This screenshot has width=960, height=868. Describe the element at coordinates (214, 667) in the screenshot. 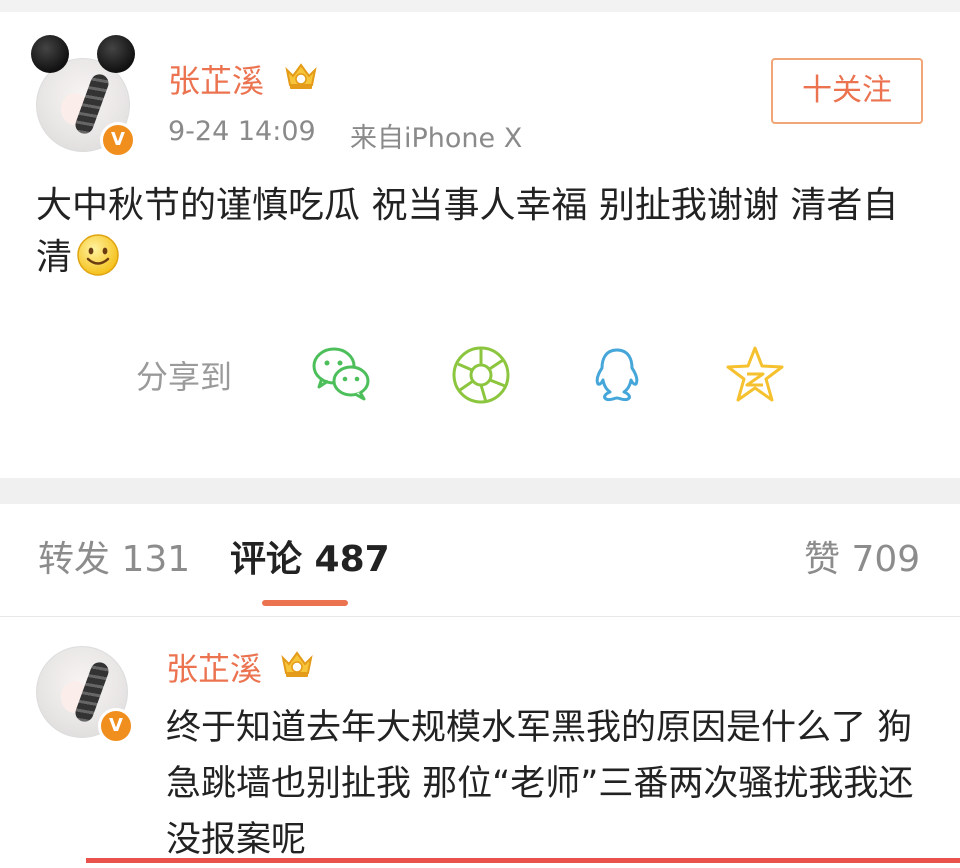

I see `comment-author-name: 张芷溪` at that location.